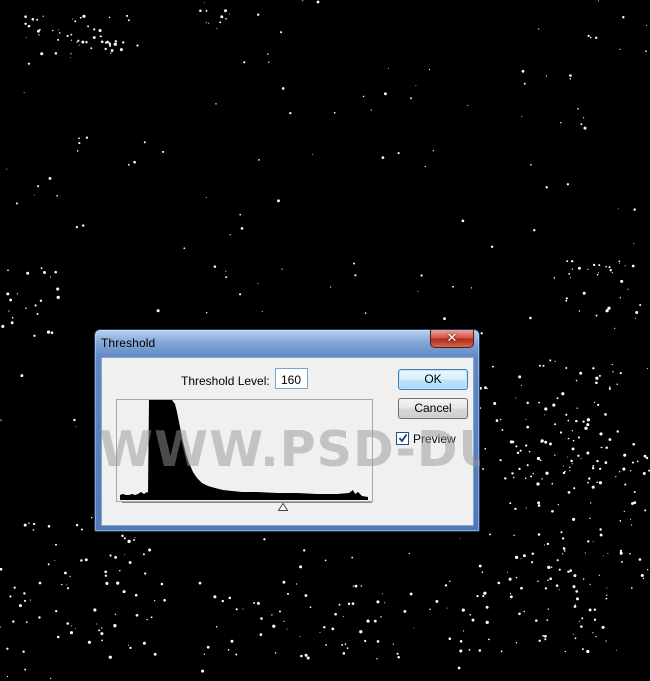 This screenshot has width=650, height=681. What do you see at coordinates (452, 339) in the screenshot?
I see `close-button: ✕` at bounding box center [452, 339].